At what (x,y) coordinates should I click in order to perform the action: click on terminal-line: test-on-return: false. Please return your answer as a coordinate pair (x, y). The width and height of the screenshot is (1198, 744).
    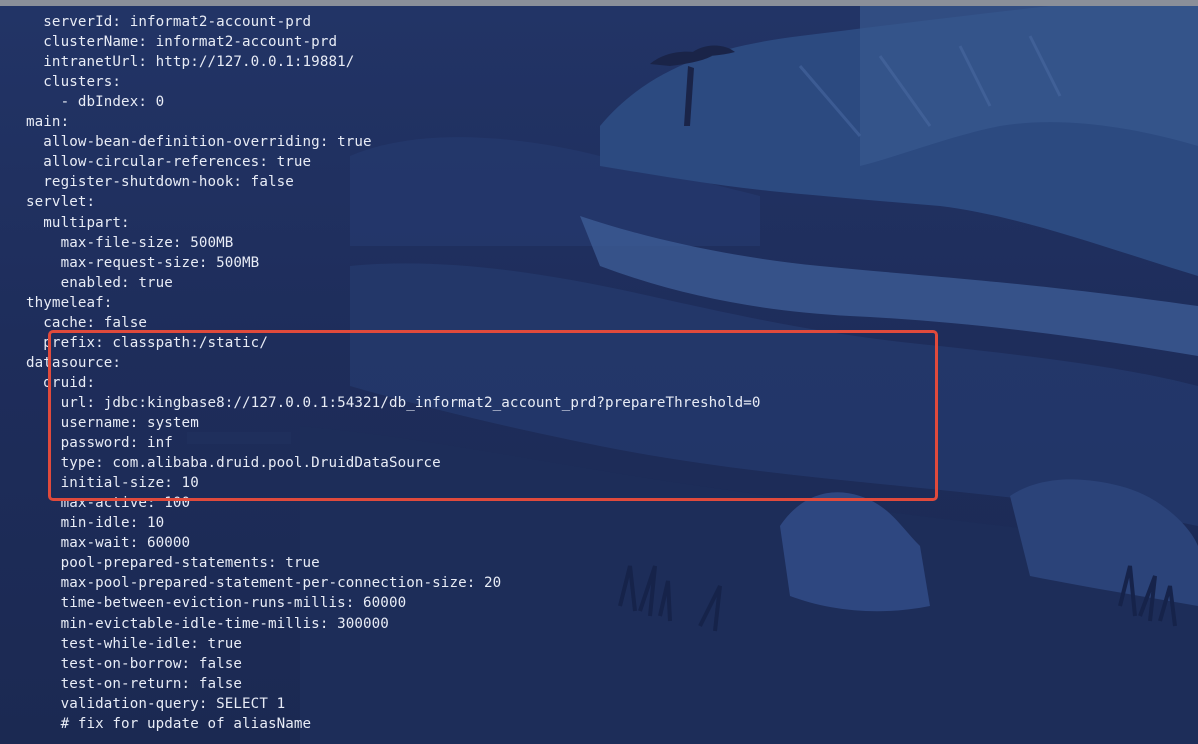
    Looking at the image, I should click on (134, 683).